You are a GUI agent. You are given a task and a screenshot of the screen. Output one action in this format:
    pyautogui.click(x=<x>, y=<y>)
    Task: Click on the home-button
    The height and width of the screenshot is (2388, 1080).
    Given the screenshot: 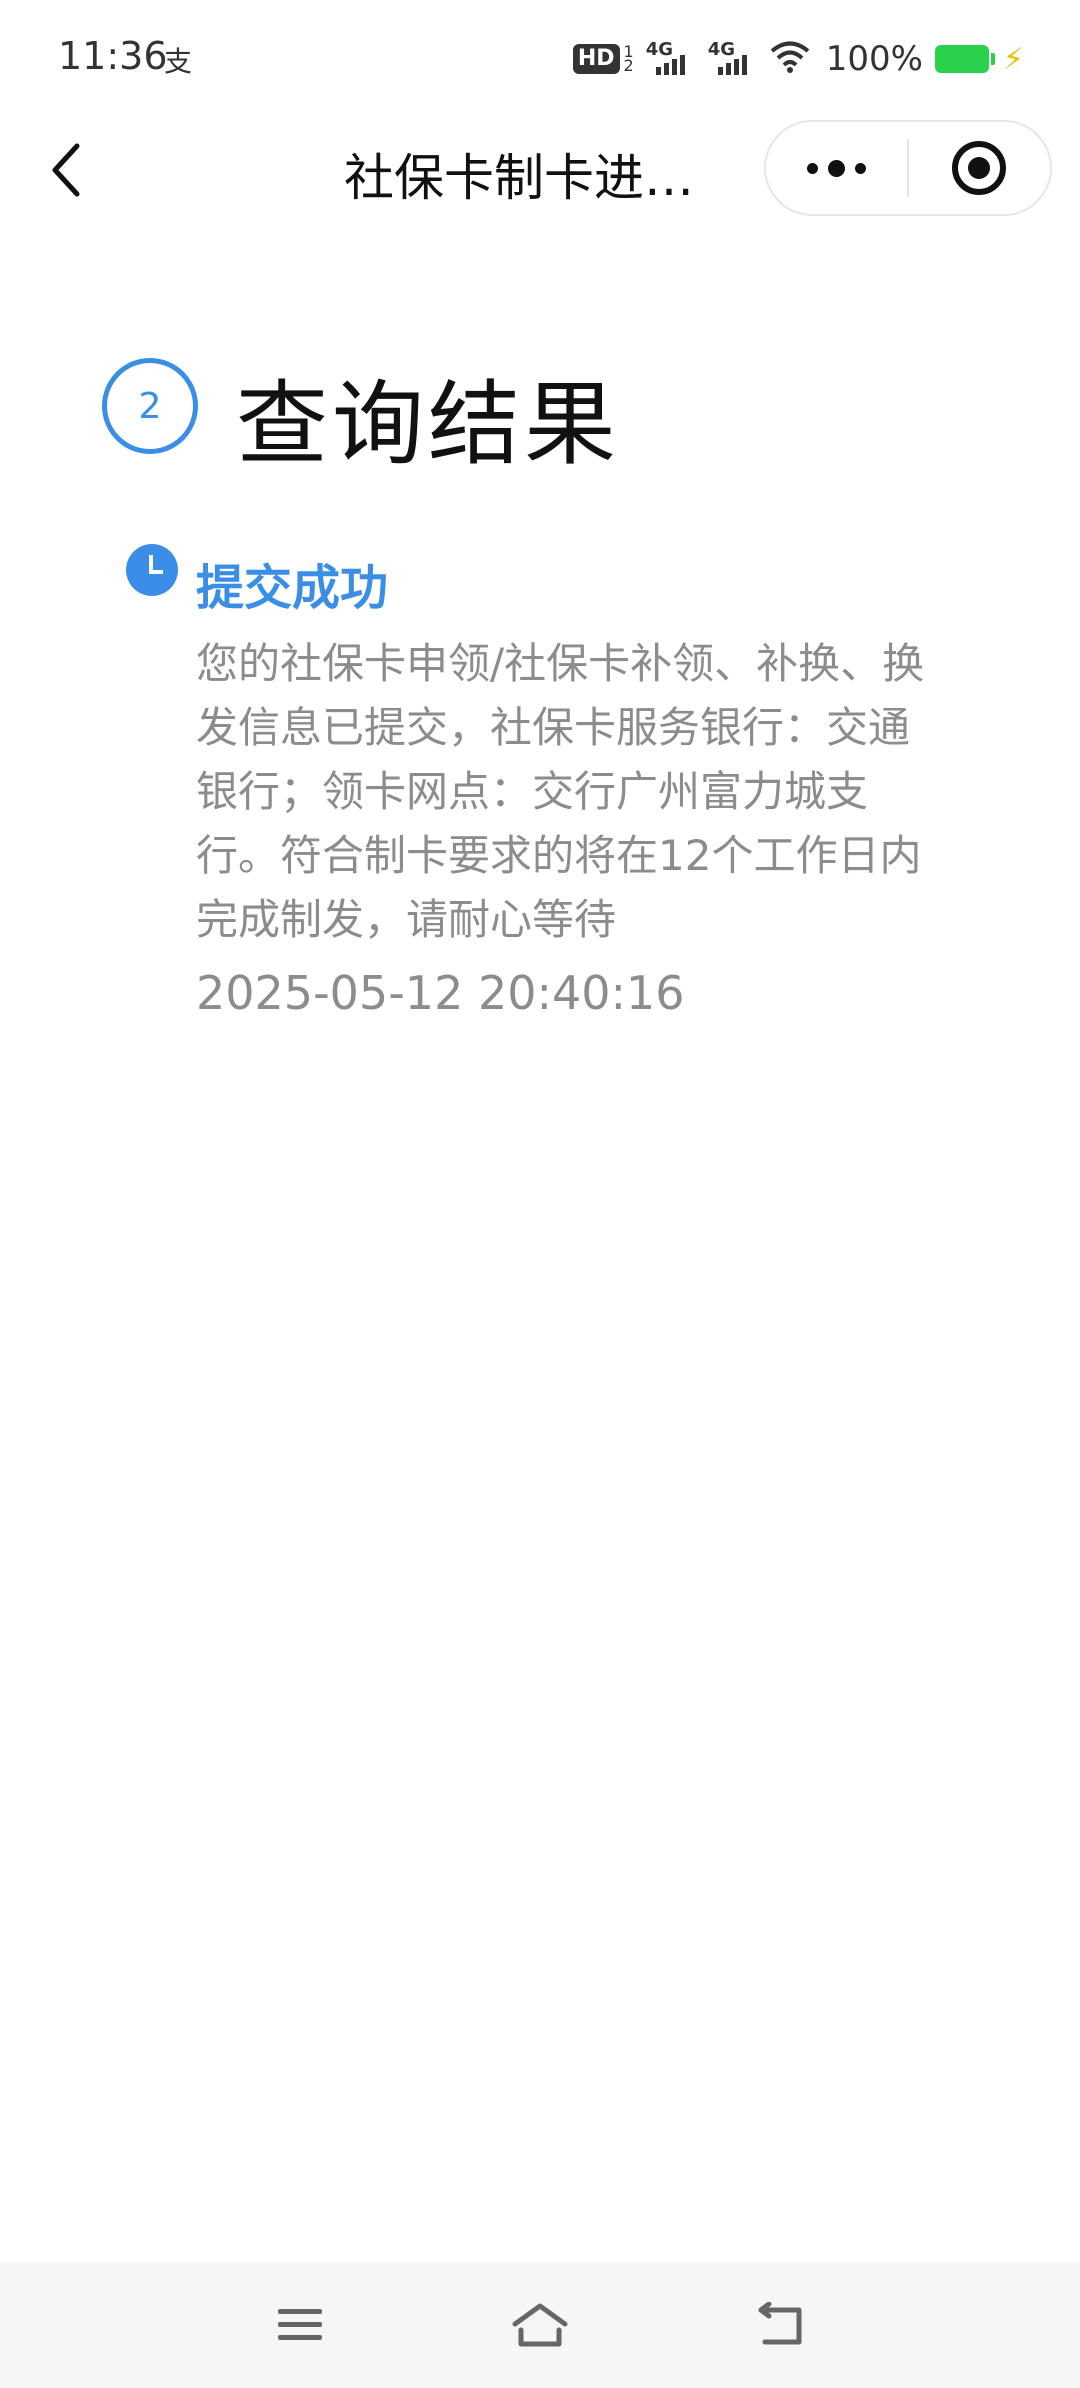 What is the action you would take?
    pyautogui.click(x=540, y=2325)
    